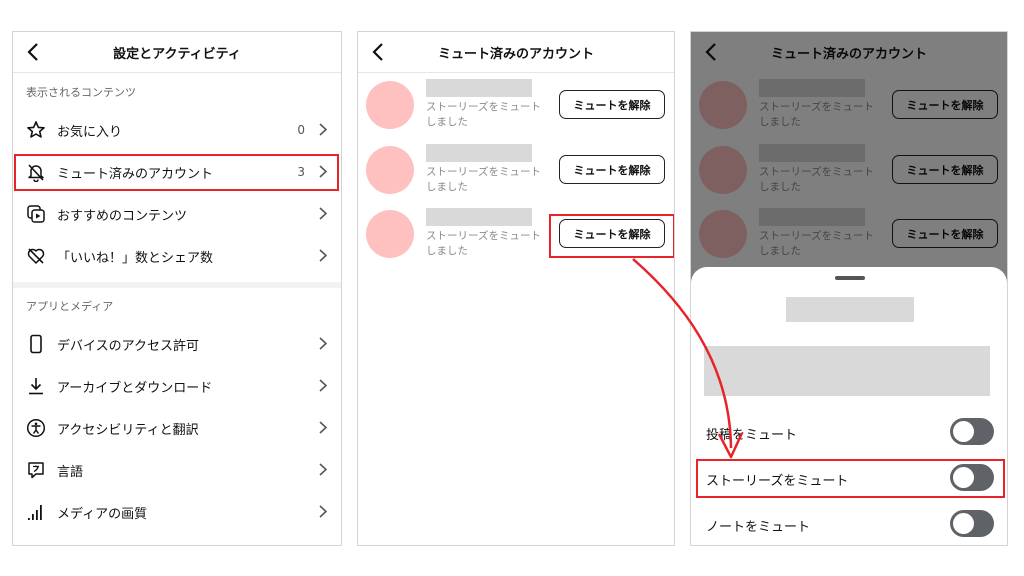 This screenshot has width=1024, height=576. Describe the element at coordinates (90, 132) in the screenshot. I see `menu-item-label: お気に入り` at that location.